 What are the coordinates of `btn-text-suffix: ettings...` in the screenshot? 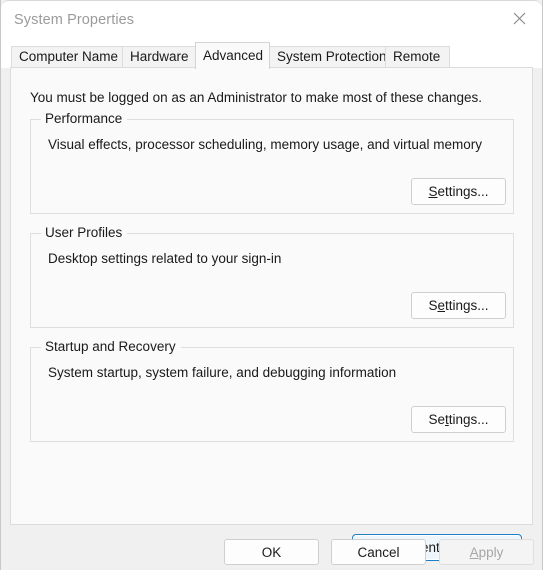 It's located at (463, 191).